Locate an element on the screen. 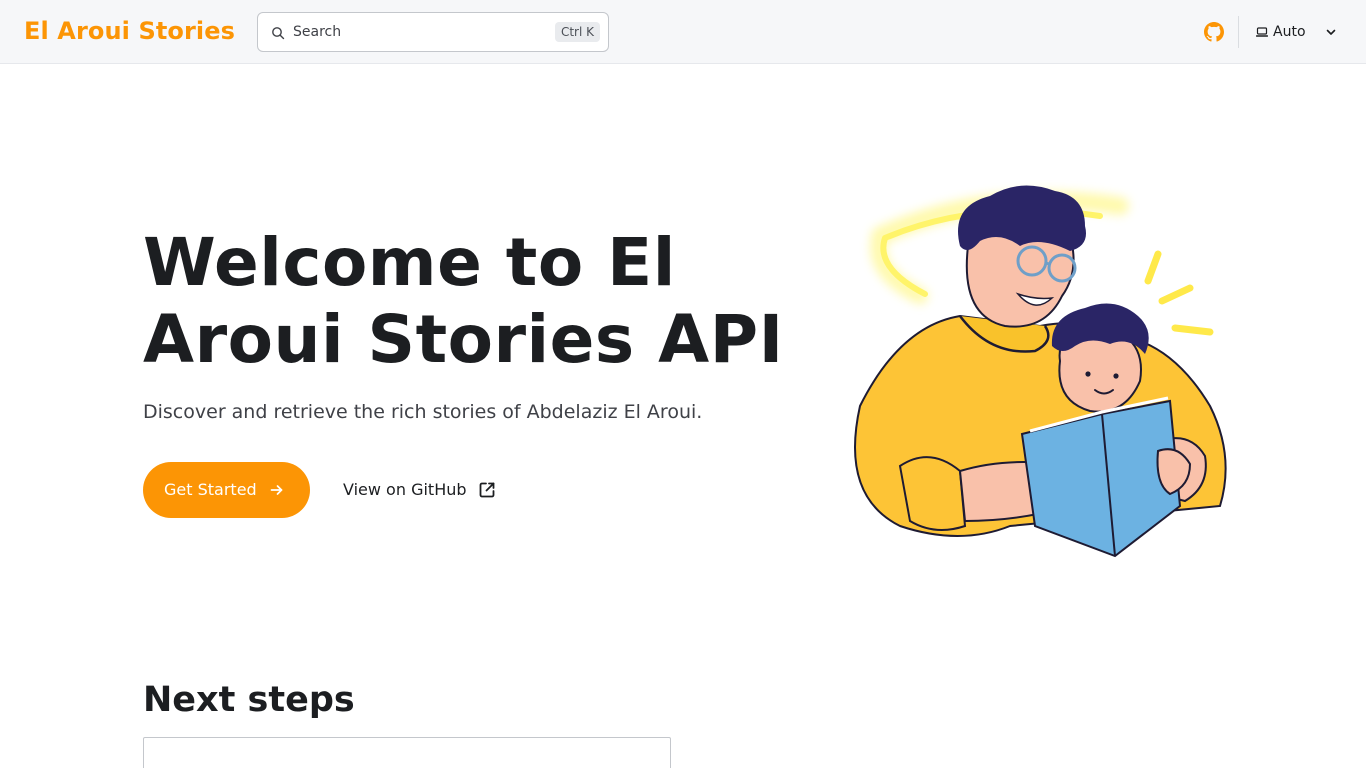  next-steps-card is located at coordinates (407, 752).